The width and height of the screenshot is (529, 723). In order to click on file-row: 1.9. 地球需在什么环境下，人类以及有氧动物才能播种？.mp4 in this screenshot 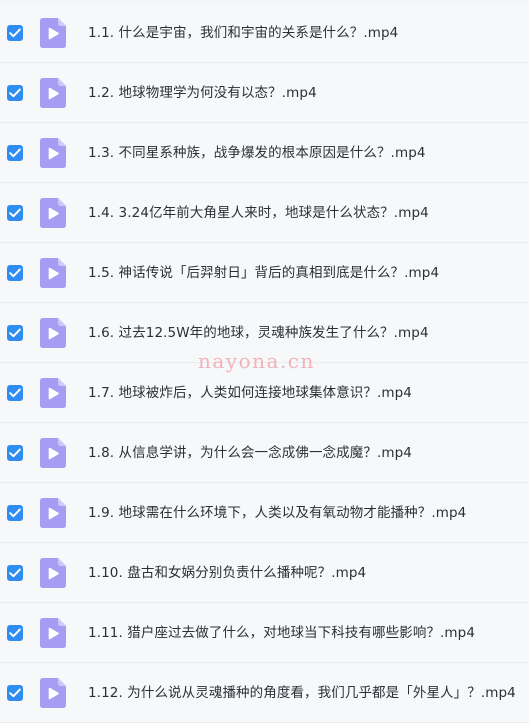, I will do `click(264, 513)`.